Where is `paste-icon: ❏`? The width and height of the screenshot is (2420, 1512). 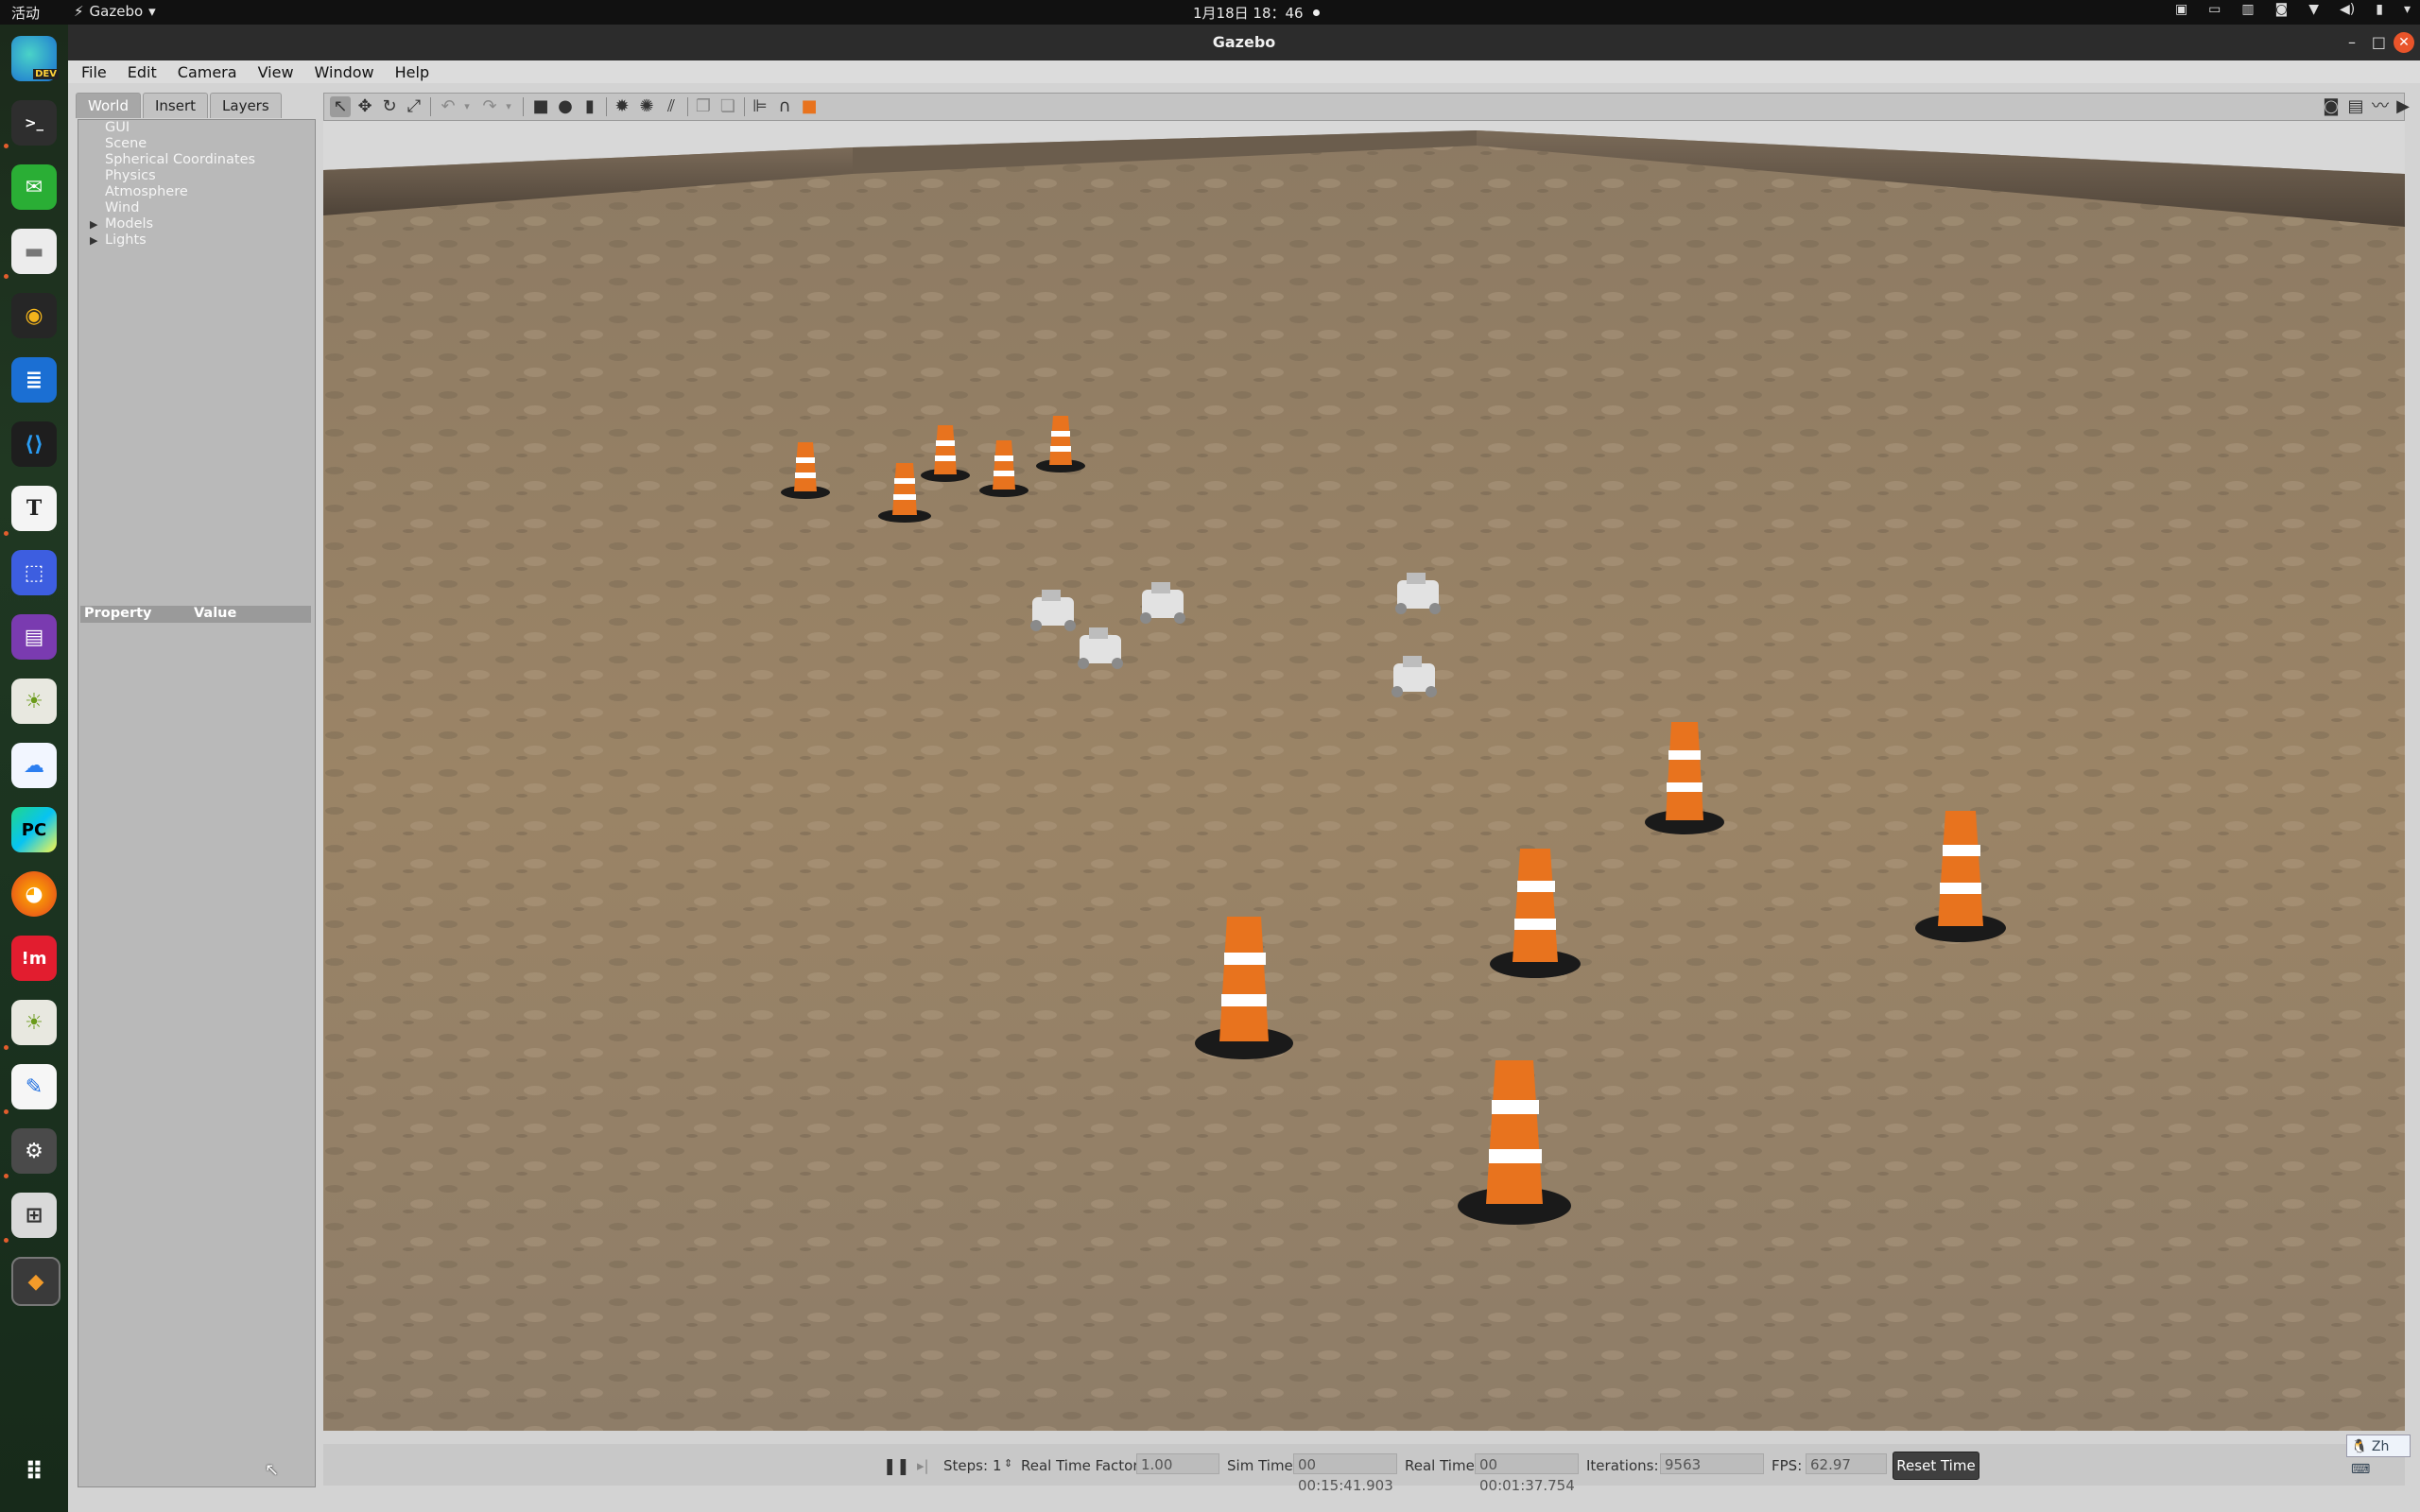
paste-icon: ❏ is located at coordinates (728, 106).